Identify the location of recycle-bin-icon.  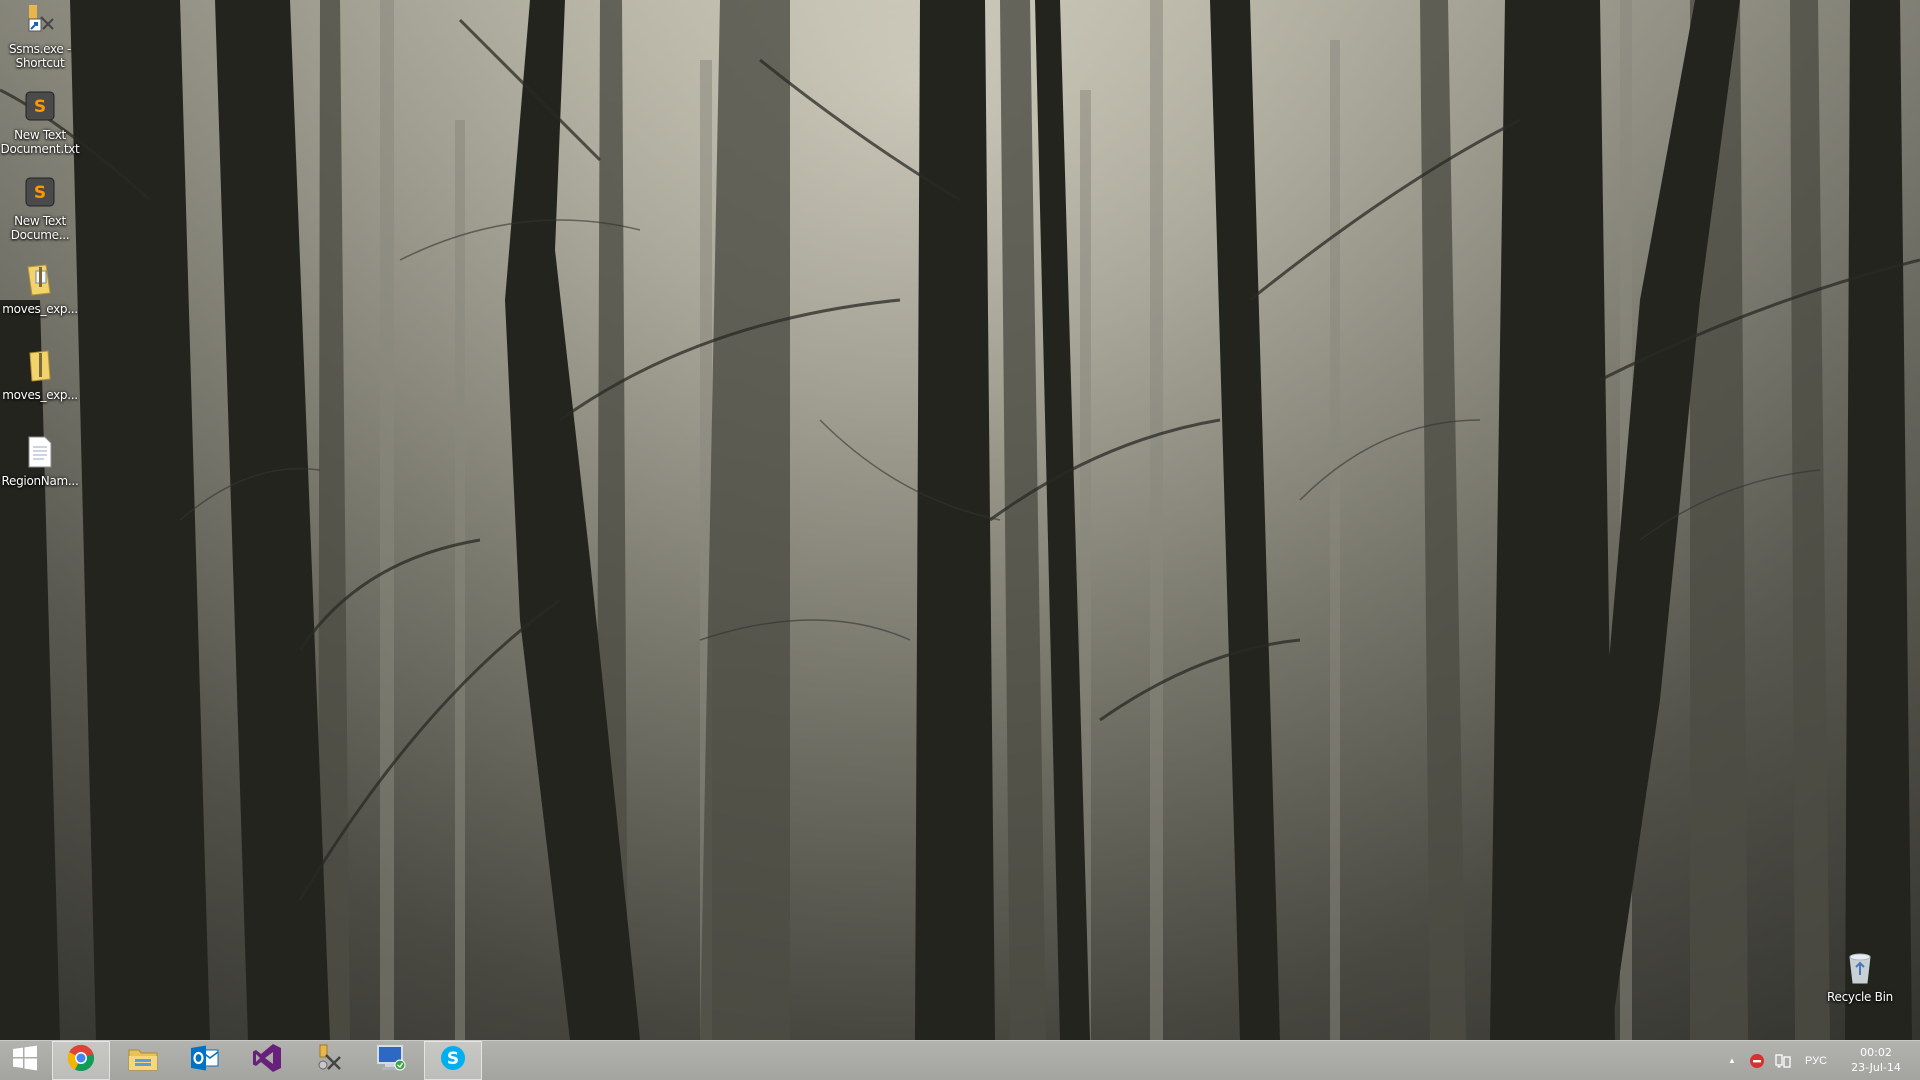
(1860, 968).